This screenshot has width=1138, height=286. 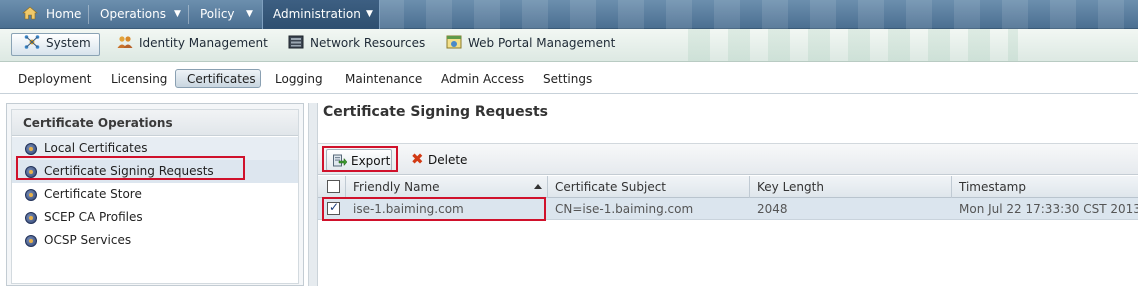 What do you see at coordinates (155, 217) in the screenshot?
I see `sidebar-item-scep-ca-profiles: SCEP CA Profiles` at bounding box center [155, 217].